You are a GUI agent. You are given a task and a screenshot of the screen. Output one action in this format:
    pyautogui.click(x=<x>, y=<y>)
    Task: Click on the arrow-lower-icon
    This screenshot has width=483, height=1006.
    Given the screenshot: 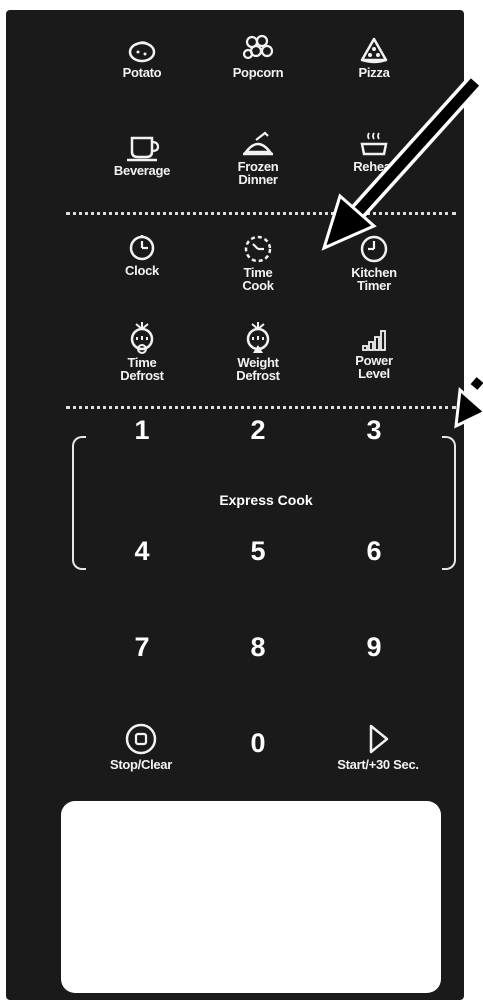 What is the action you would take?
    pyautogui.click(x=468, y=402)
    